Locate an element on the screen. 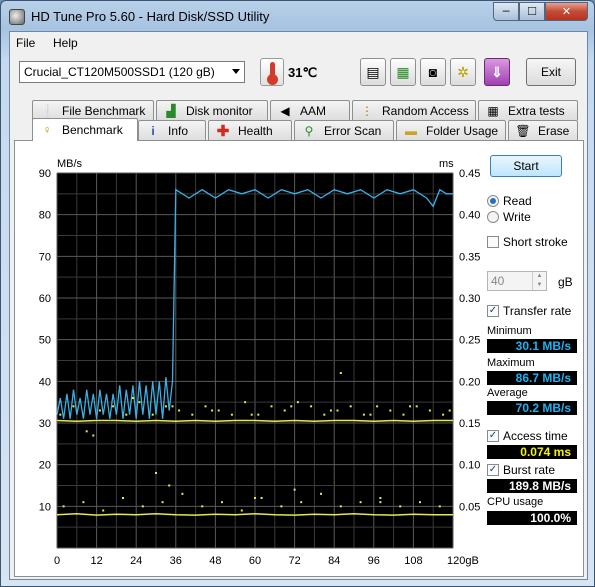  tab-disk-monitor: ▟ Disk monitor is located at coordinates (212, 110).